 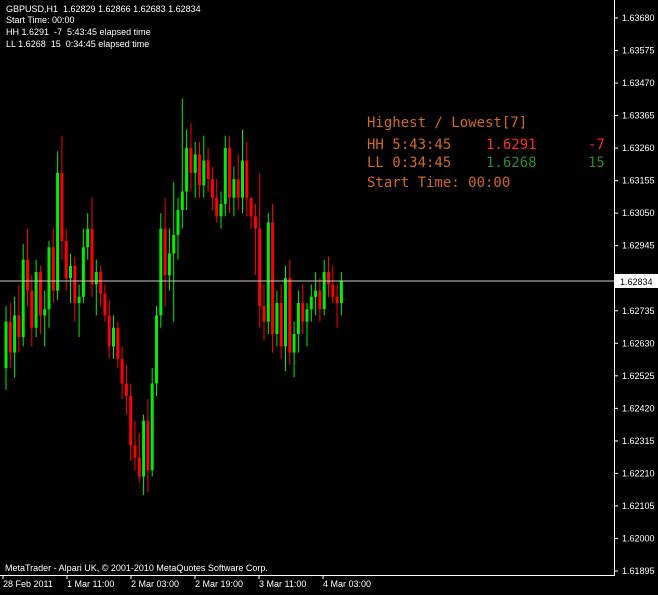 What do you see at coordinates (90, 584) in the screenshot?
I see `x-tick-label: 1 Mar 11:00` at bounding box center [90, 584].